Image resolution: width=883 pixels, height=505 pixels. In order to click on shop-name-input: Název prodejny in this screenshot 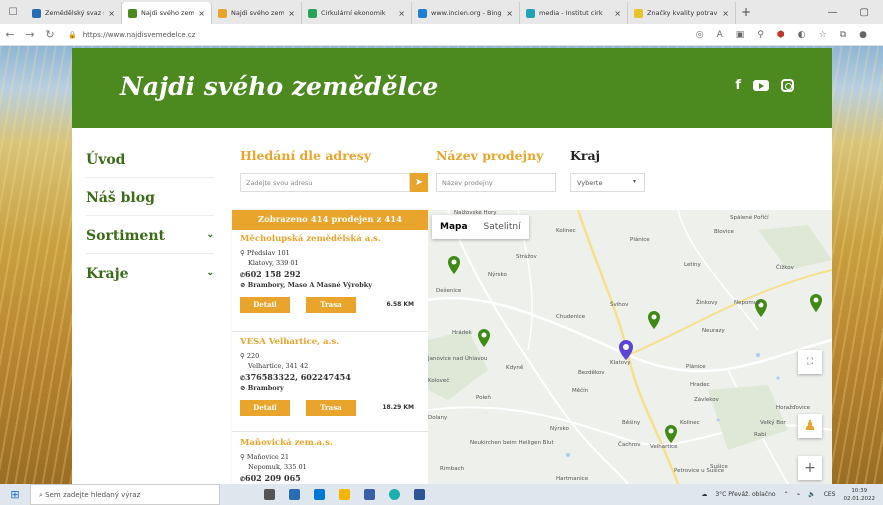, I will do `click(496, 182)`.